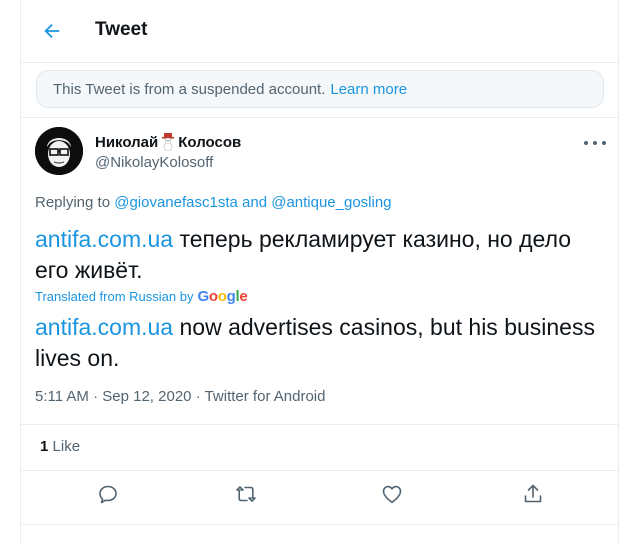 This screenshot has height=544, width=625. What do you see at coordinates (319, 31) in the screenshot?
I see `header: Tweet` at bounding box center [319, 31].